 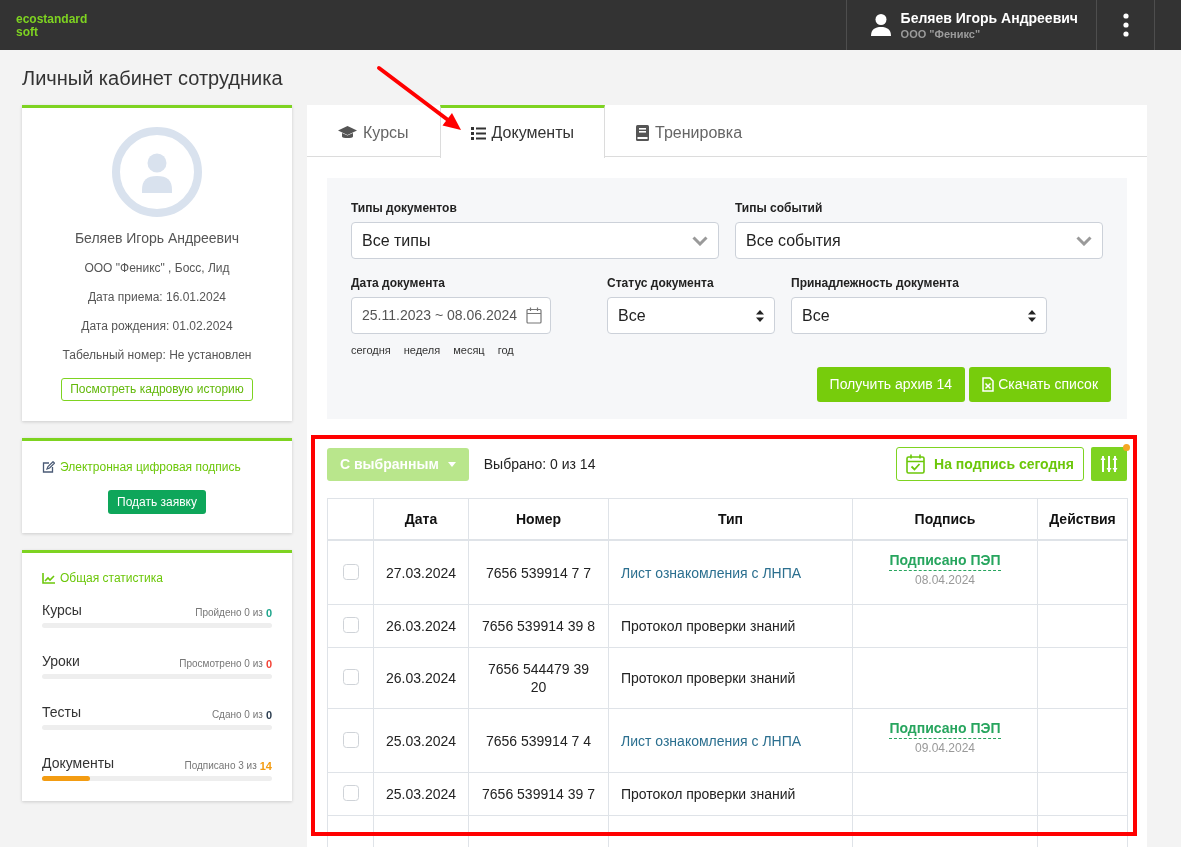 I want to click on kebab-menu-icon, so click(x=1125, y=25).